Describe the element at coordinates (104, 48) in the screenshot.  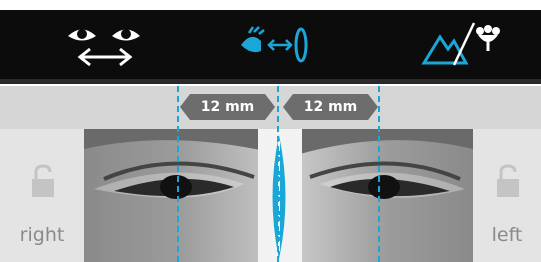
I see `eye-distance-icon` at that location.